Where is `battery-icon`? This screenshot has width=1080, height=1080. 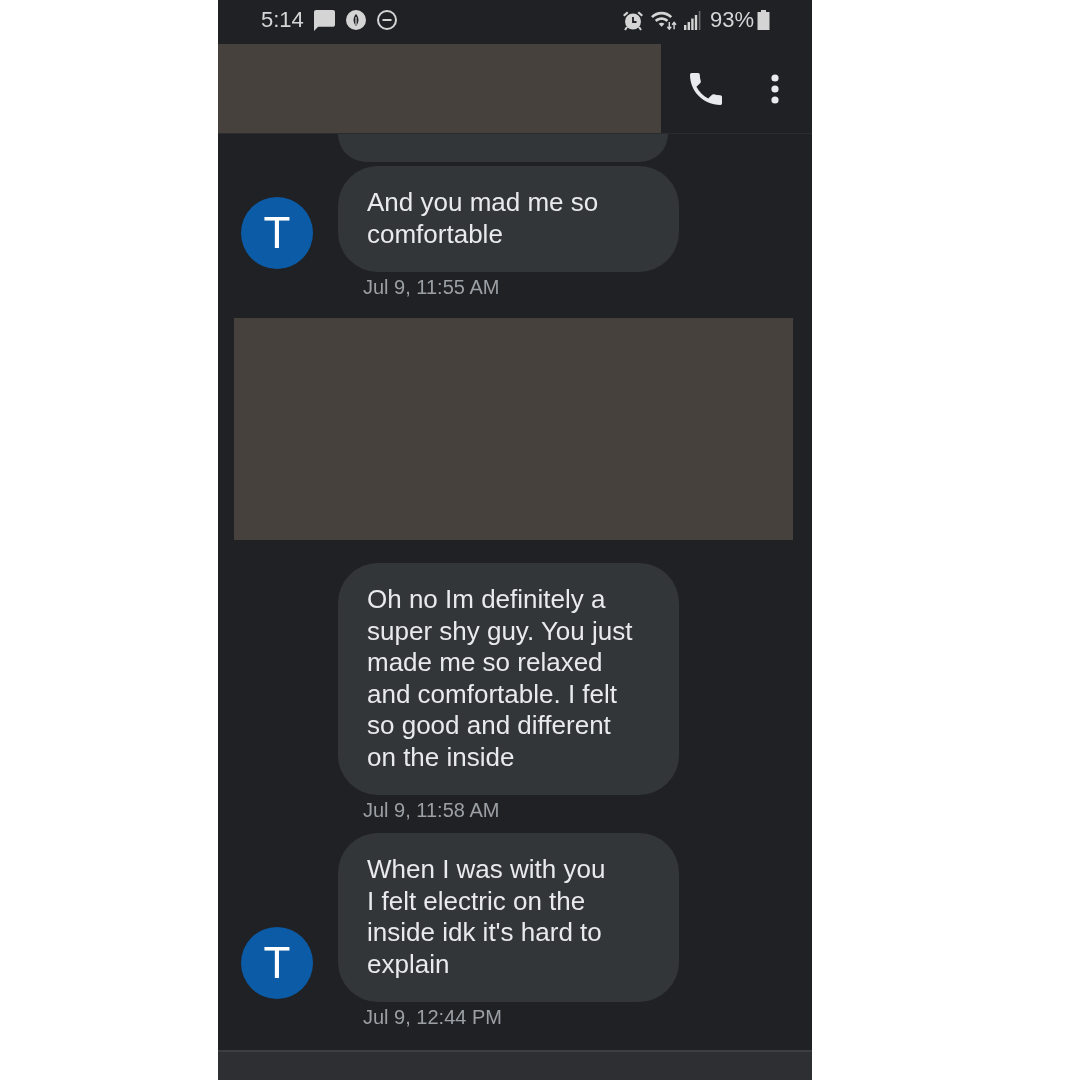 battery-icon is located at coordinates (763, 20).